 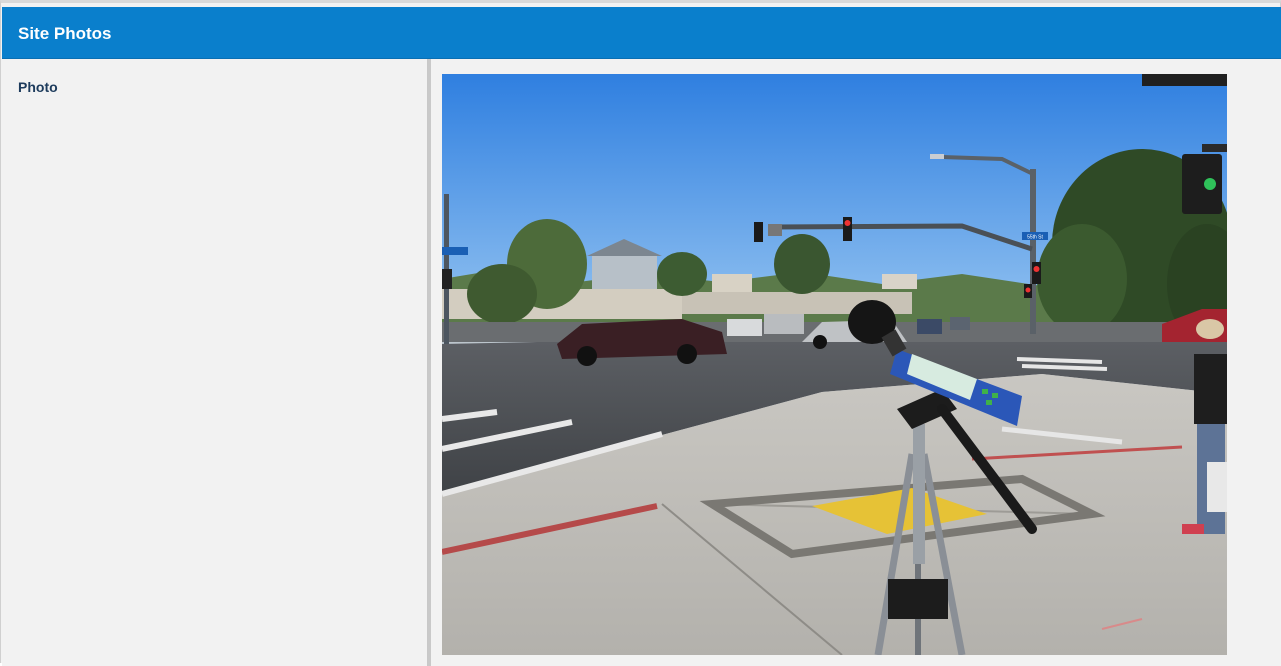 I want to click on street-sign-text: 55th St, so click(x=1035, y=238).